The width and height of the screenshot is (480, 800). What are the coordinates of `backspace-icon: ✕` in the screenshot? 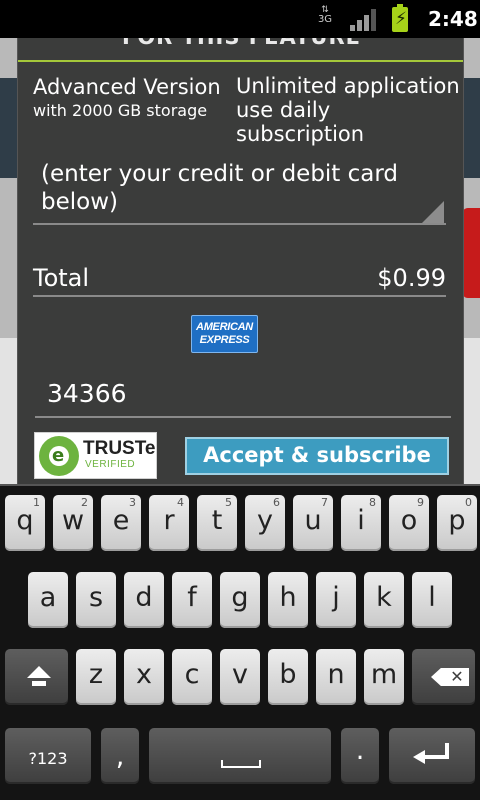 It's located at (450, 677).